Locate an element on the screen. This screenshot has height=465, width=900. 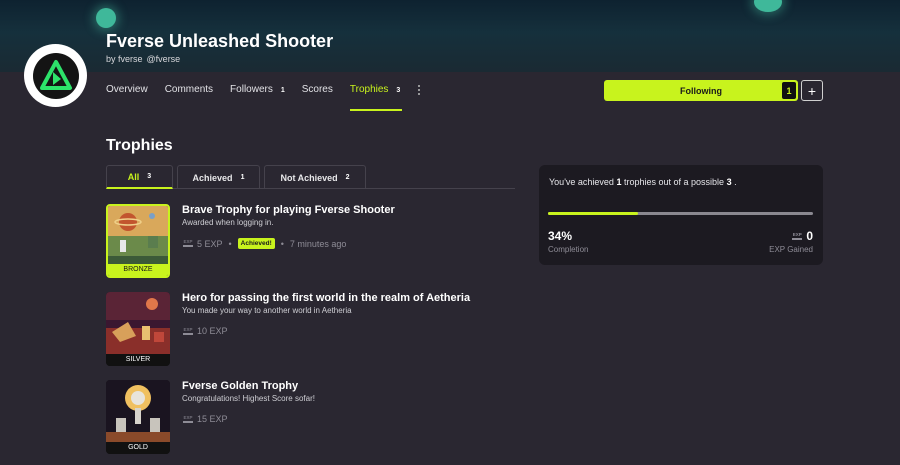
section-title: Trophies is located at coordinates (139, 145).